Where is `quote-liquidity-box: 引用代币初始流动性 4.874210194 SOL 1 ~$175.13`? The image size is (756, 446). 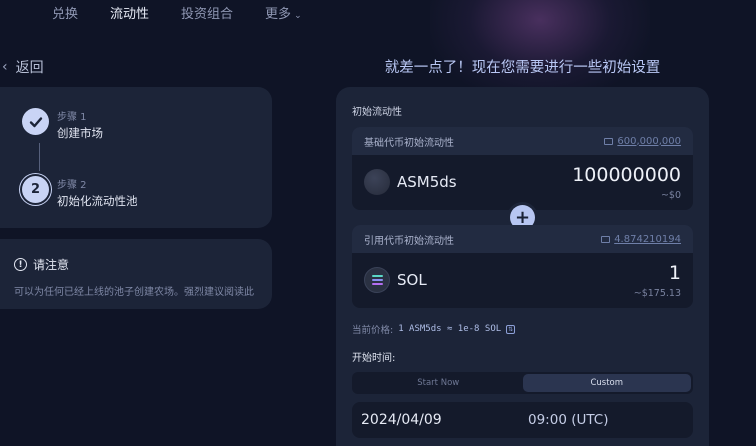
quote-liquidity-box: 引用代币初始流动性 4.874210194 SOL 1 ~$175.13 is located at coordinates (522, 266).